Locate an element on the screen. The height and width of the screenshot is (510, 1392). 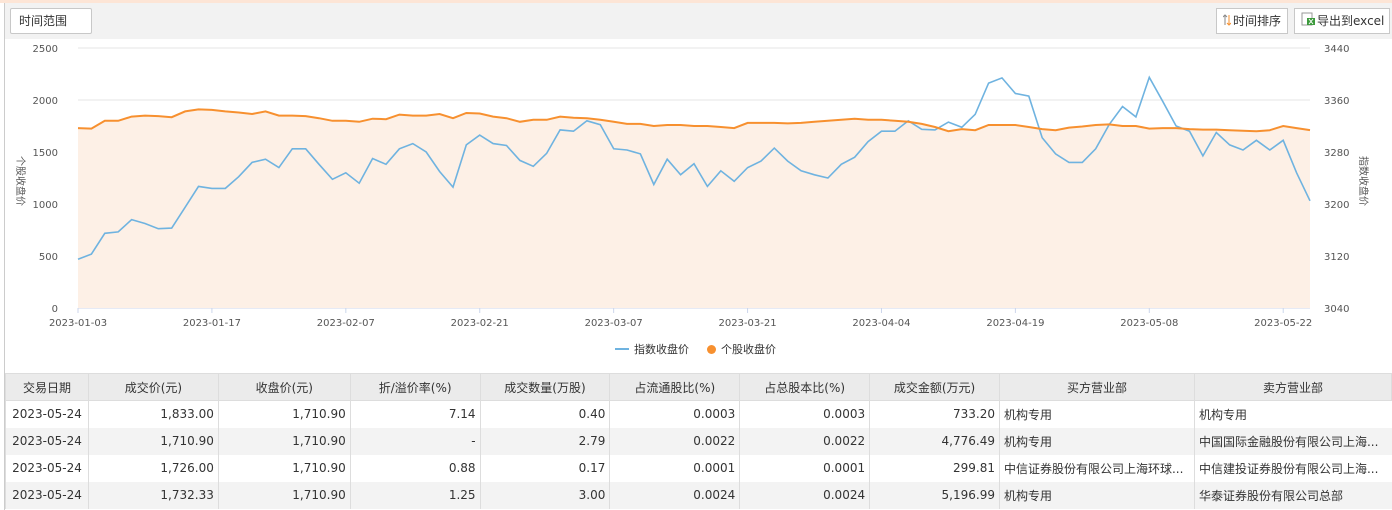
column-header: 成交数量(万股) is located at coordinates (545, 387).